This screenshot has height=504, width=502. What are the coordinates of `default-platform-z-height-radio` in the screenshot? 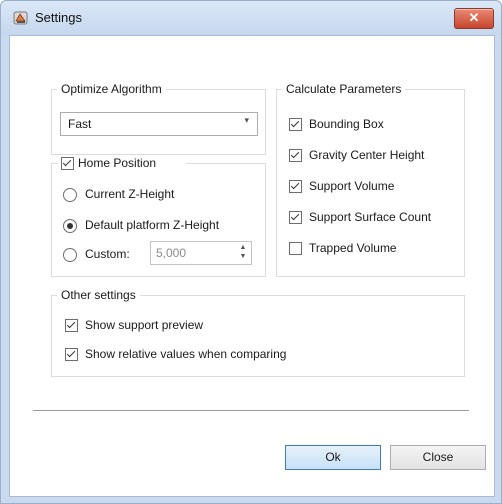 It's located at (70, 226).